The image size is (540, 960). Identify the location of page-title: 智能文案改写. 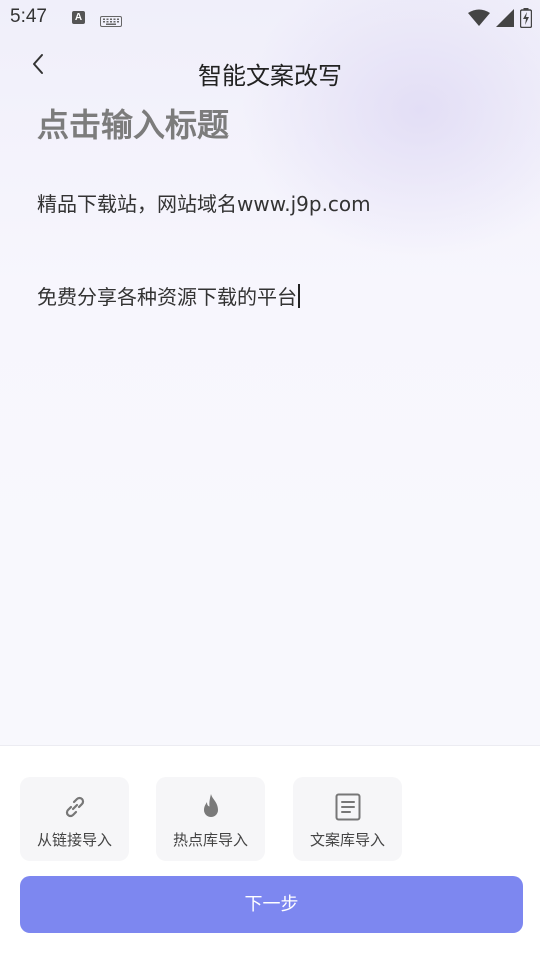
(270, 76).